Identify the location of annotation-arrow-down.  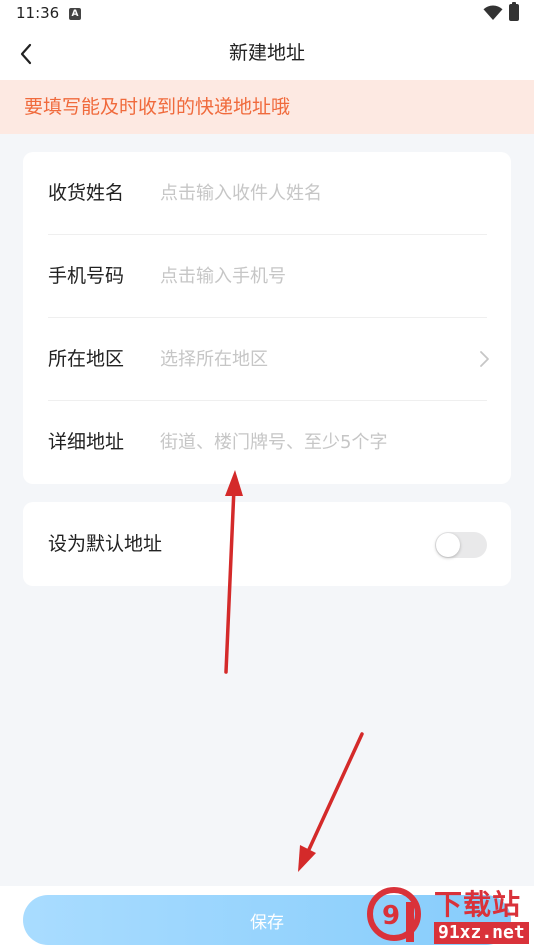
(331, 802).